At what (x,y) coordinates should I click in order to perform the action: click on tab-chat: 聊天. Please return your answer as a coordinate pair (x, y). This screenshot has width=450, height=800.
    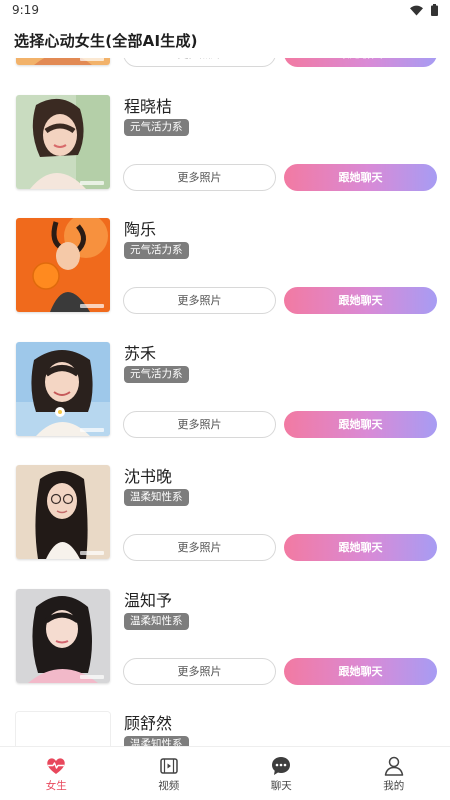
    Looking at the image, I should click on (281, 773).